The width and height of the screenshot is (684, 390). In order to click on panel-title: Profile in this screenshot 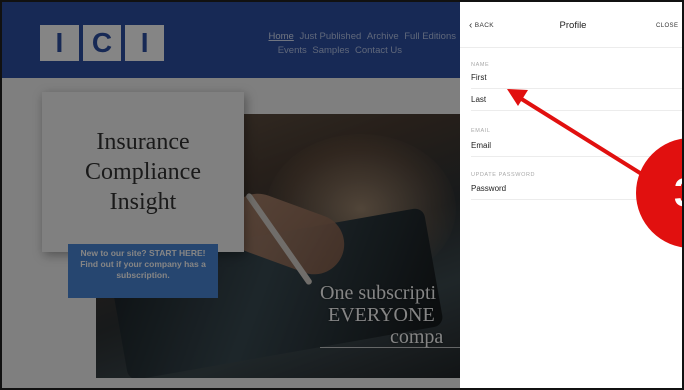, I will do `click(573, 25)`.